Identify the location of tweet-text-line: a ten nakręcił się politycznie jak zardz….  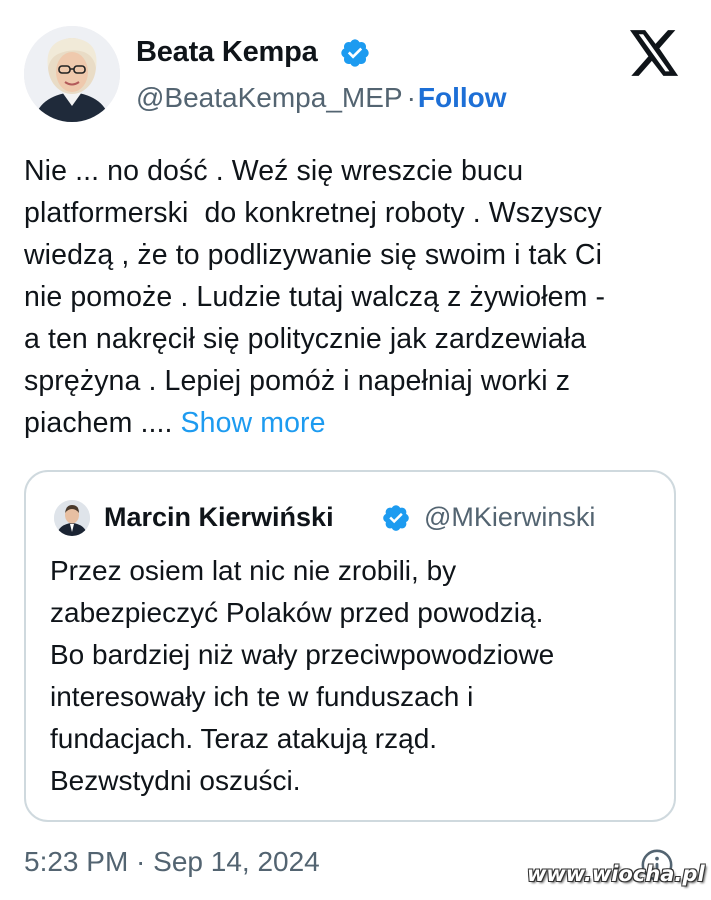
(305, 339).